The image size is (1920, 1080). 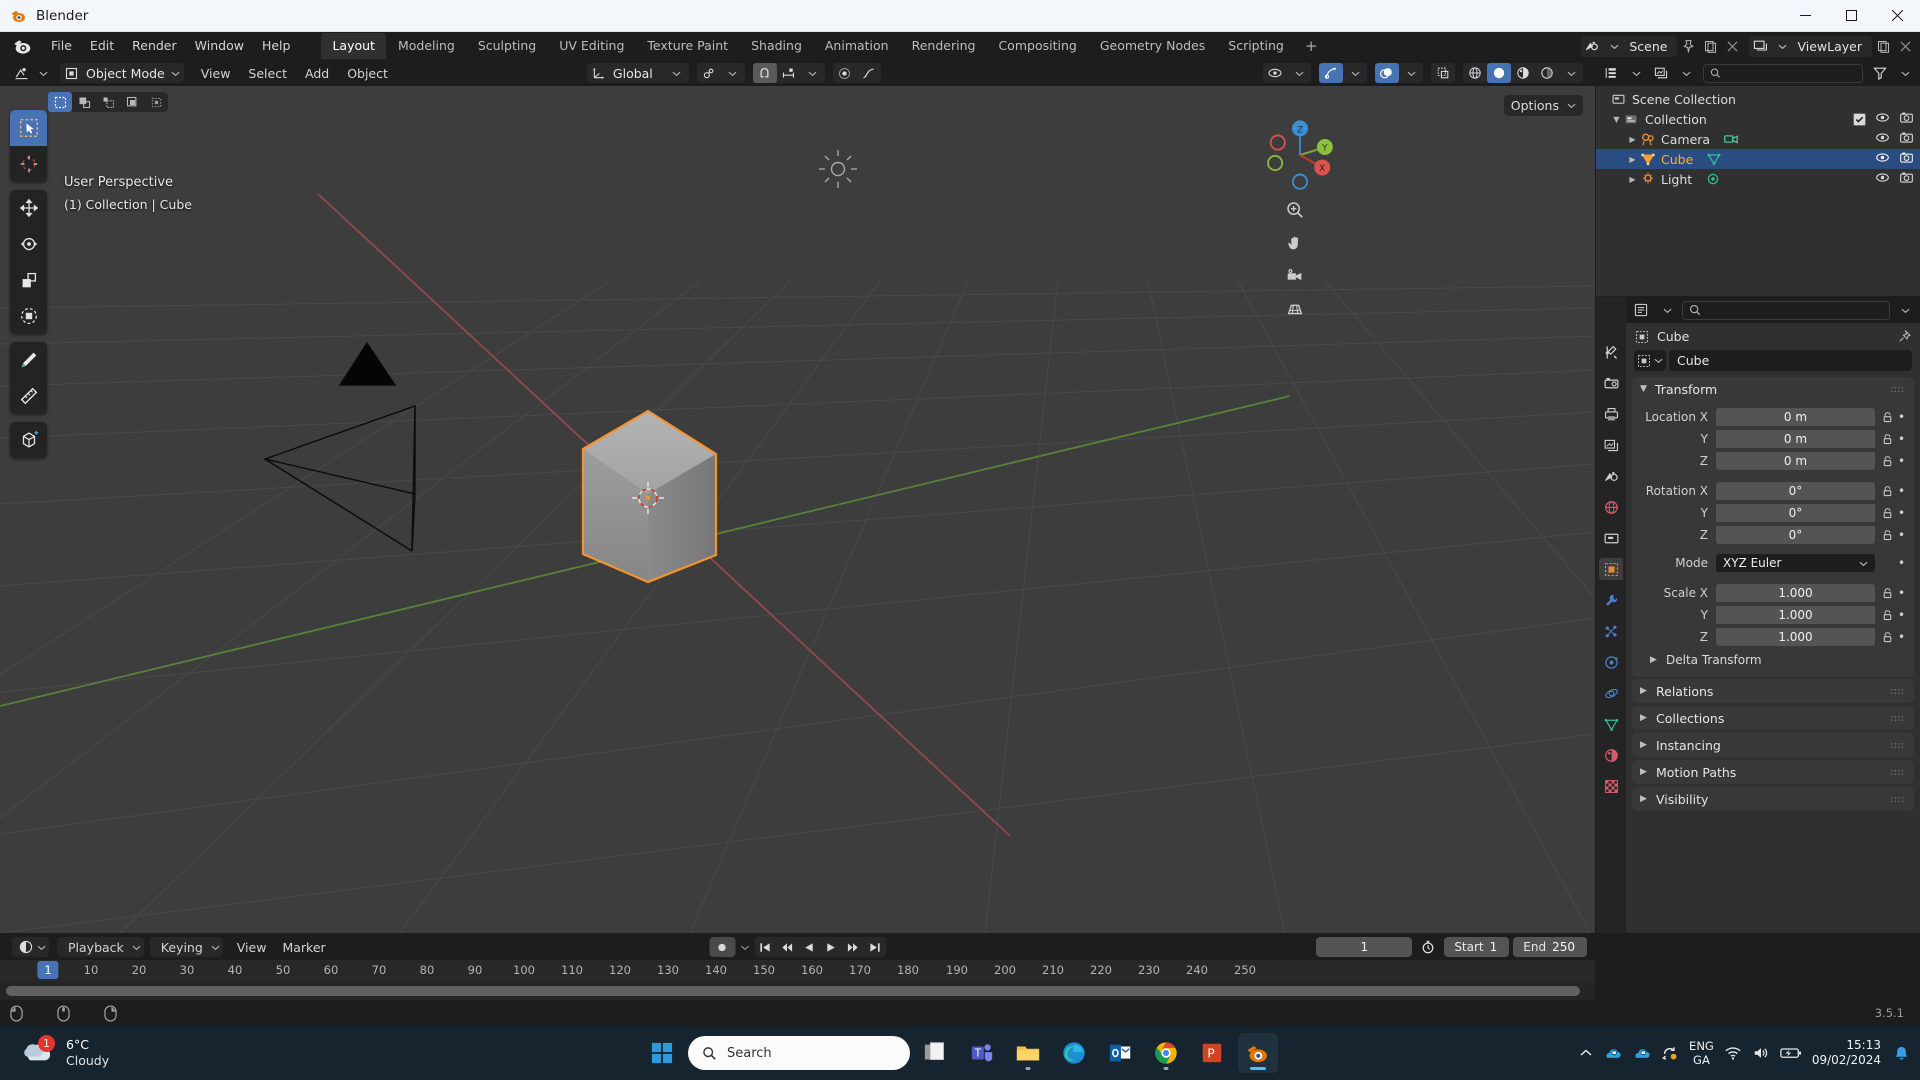 I want to click on collection-checkbox, so click(x=1859, y=119).